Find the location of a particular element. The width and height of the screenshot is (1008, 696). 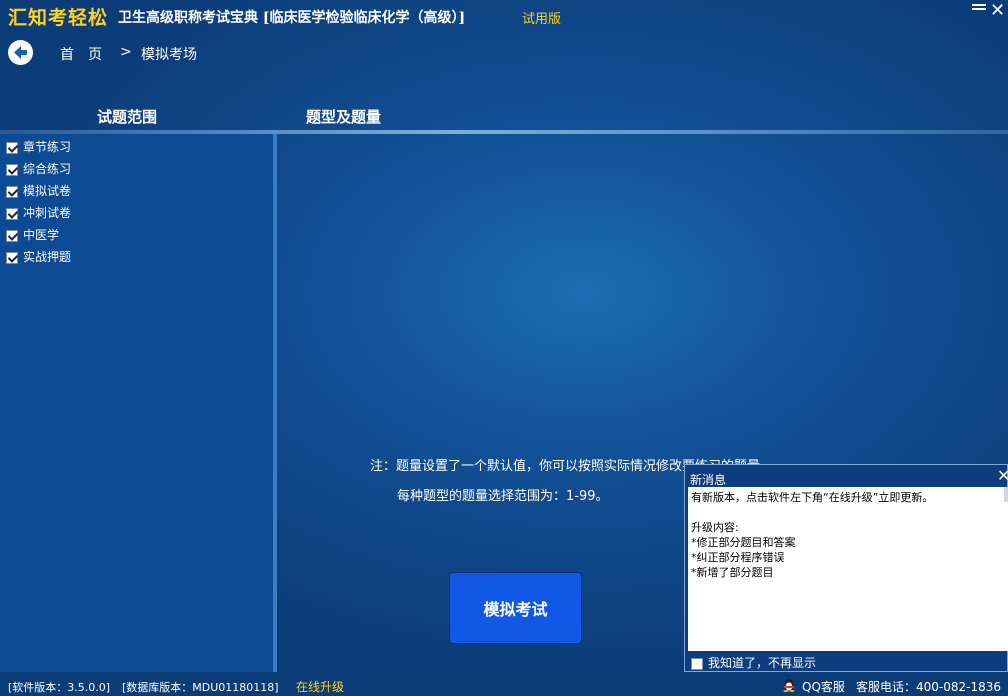

category-tcm: 中医学 is located at coordinates (32, 234).